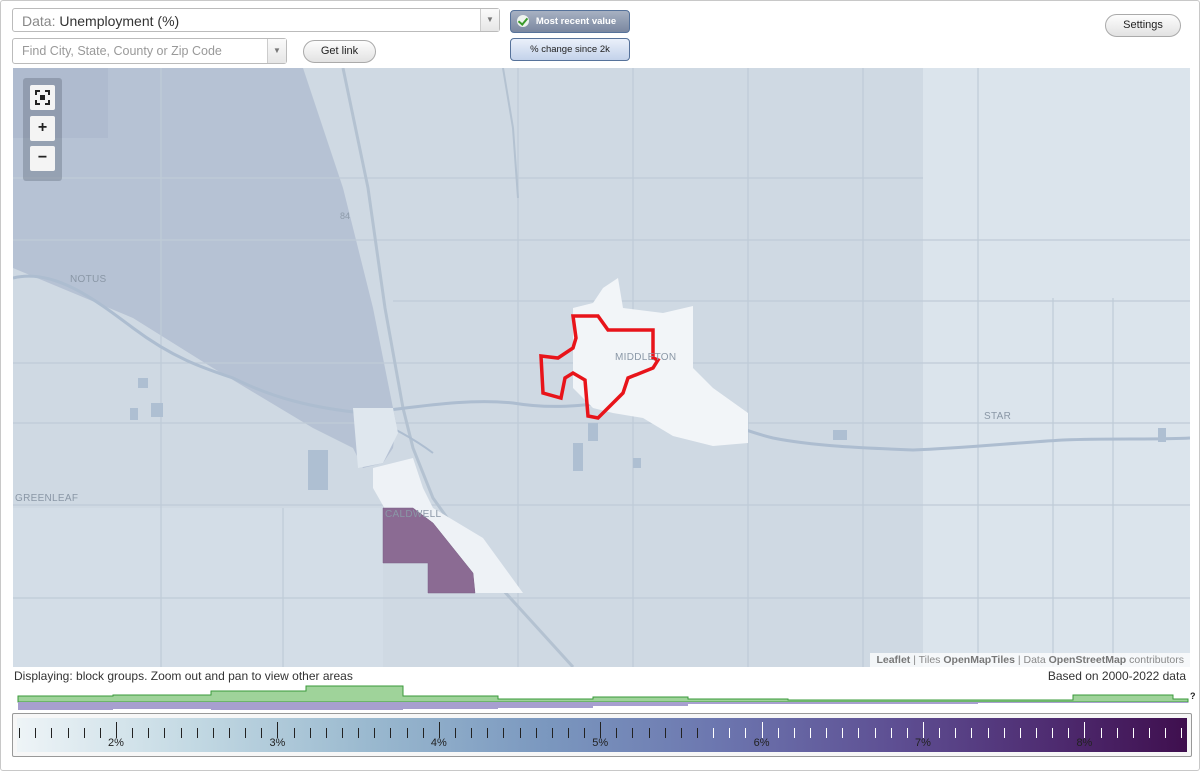  What do you see at coordinates (345, 216) in the screenshot?
I see `highway-label: 84` at bounding box center [345, 216].